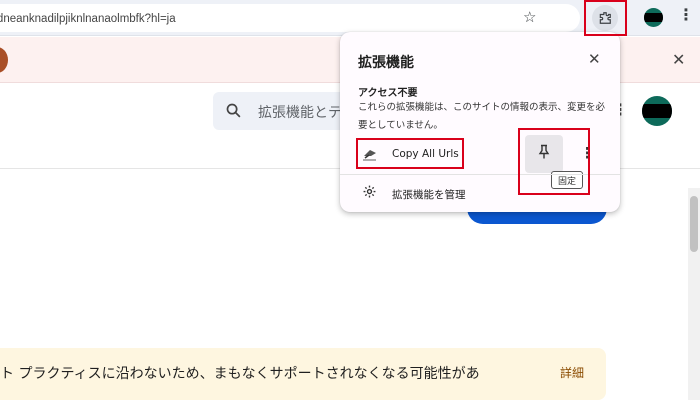  I want to click on browser-menu-kebab-icon: ⋮, so click(686, 15).